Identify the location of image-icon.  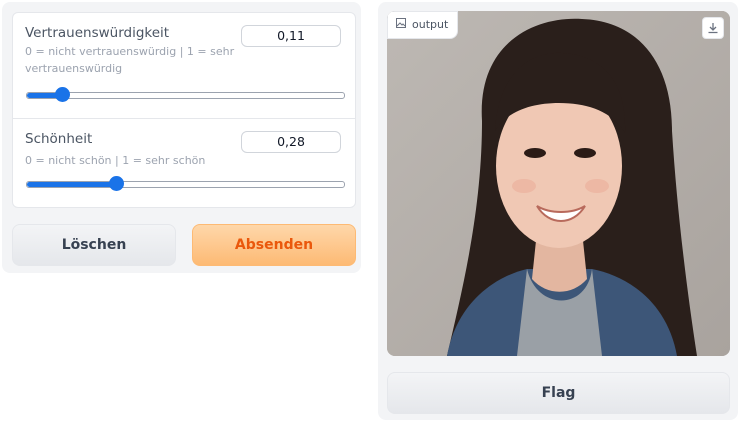
(401, 25).